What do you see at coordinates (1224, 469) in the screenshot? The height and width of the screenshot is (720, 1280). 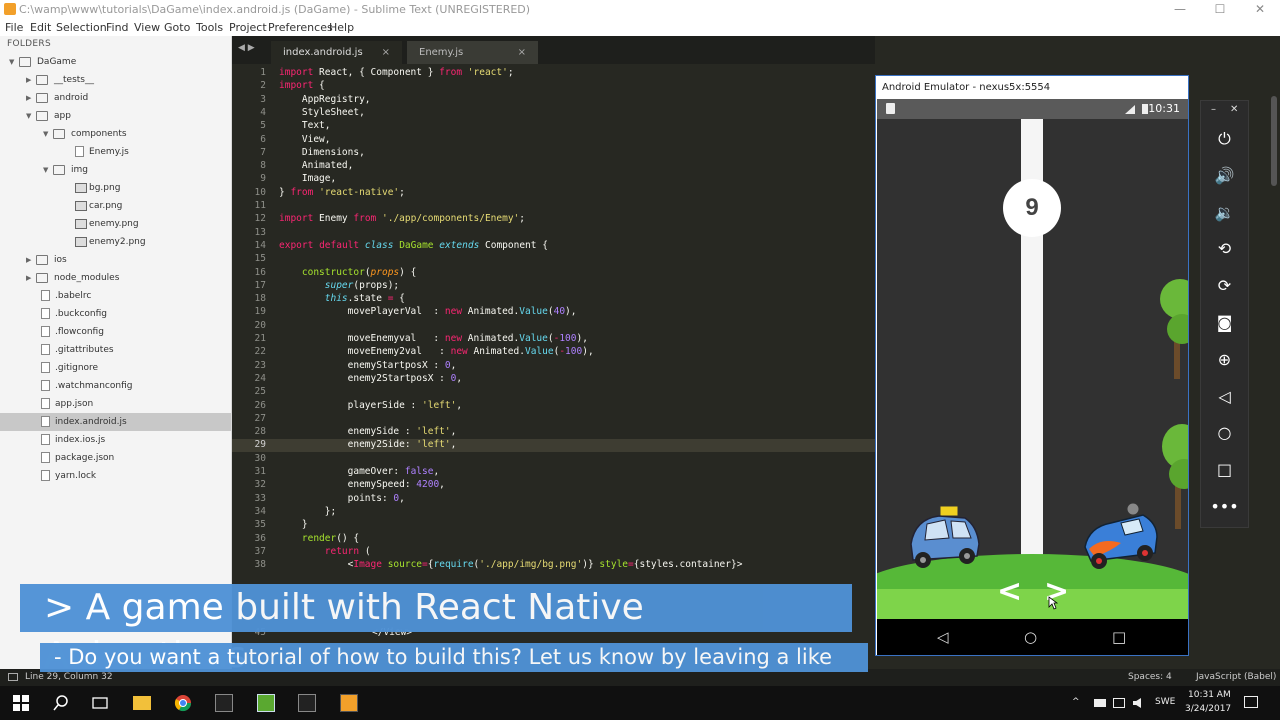 I see `overview-icon: □` at bounding box center [1224, 469].